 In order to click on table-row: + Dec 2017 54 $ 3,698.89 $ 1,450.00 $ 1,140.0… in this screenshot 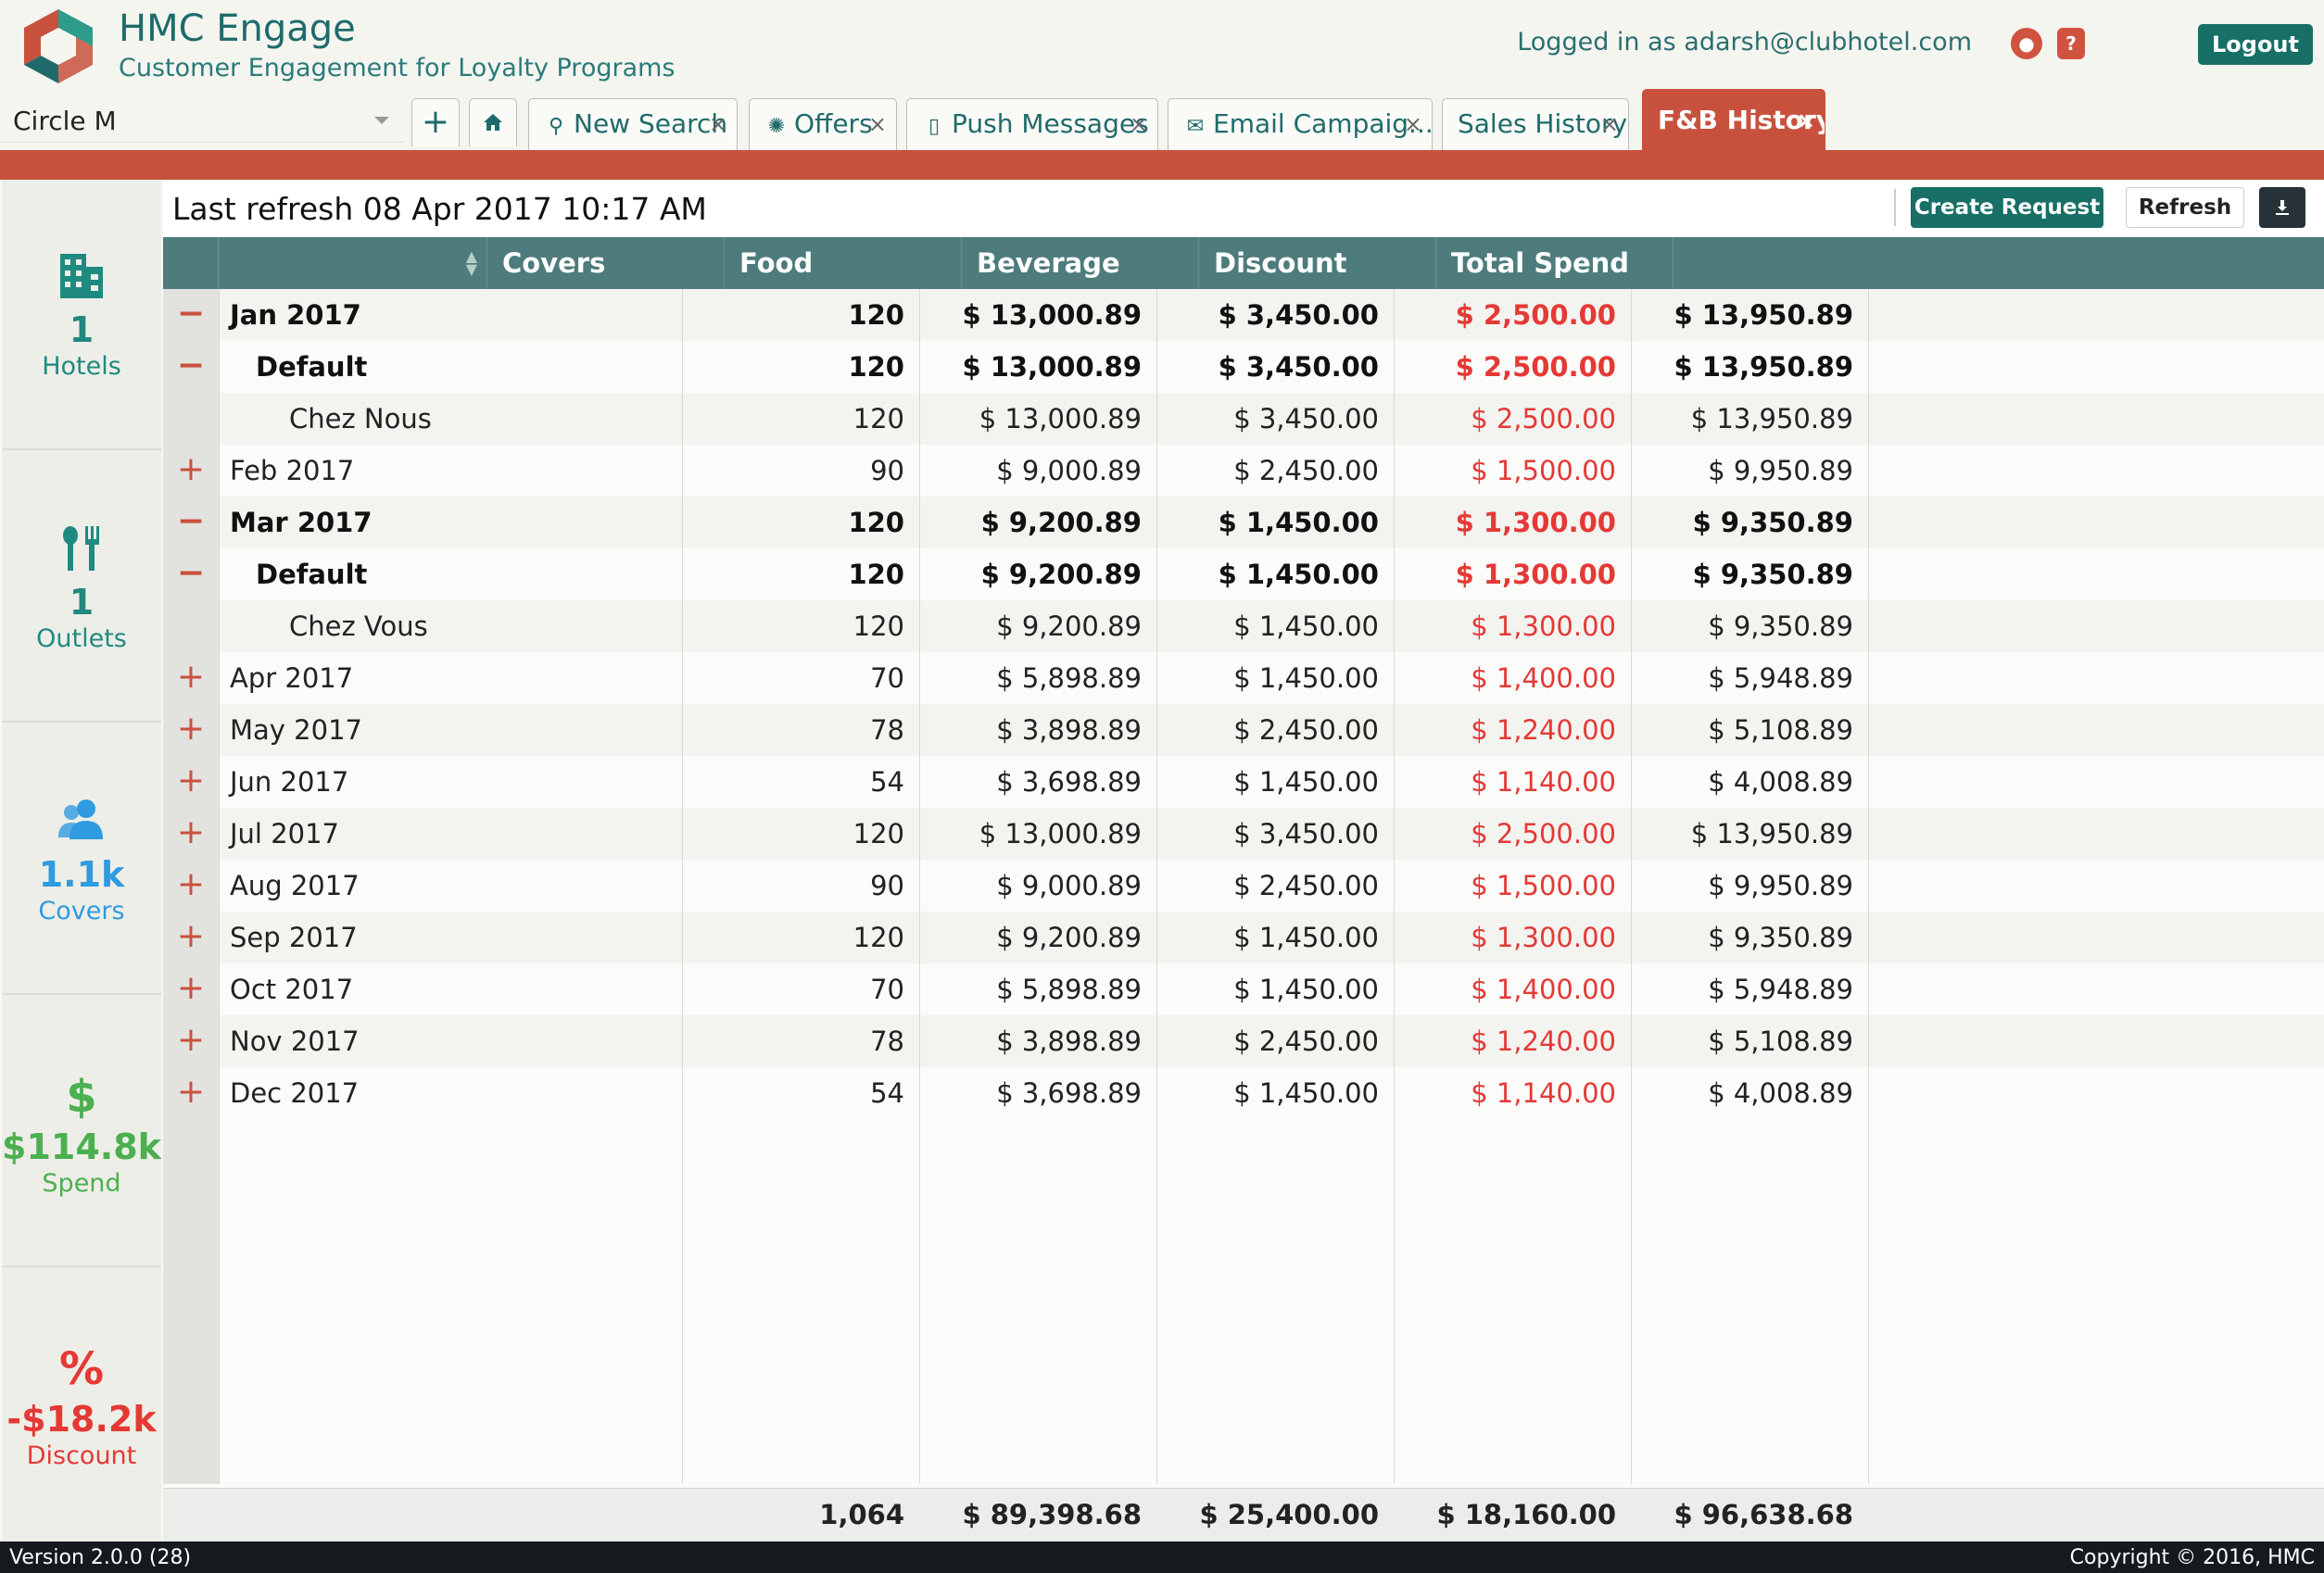, I will do `click(1243, 1093)`.